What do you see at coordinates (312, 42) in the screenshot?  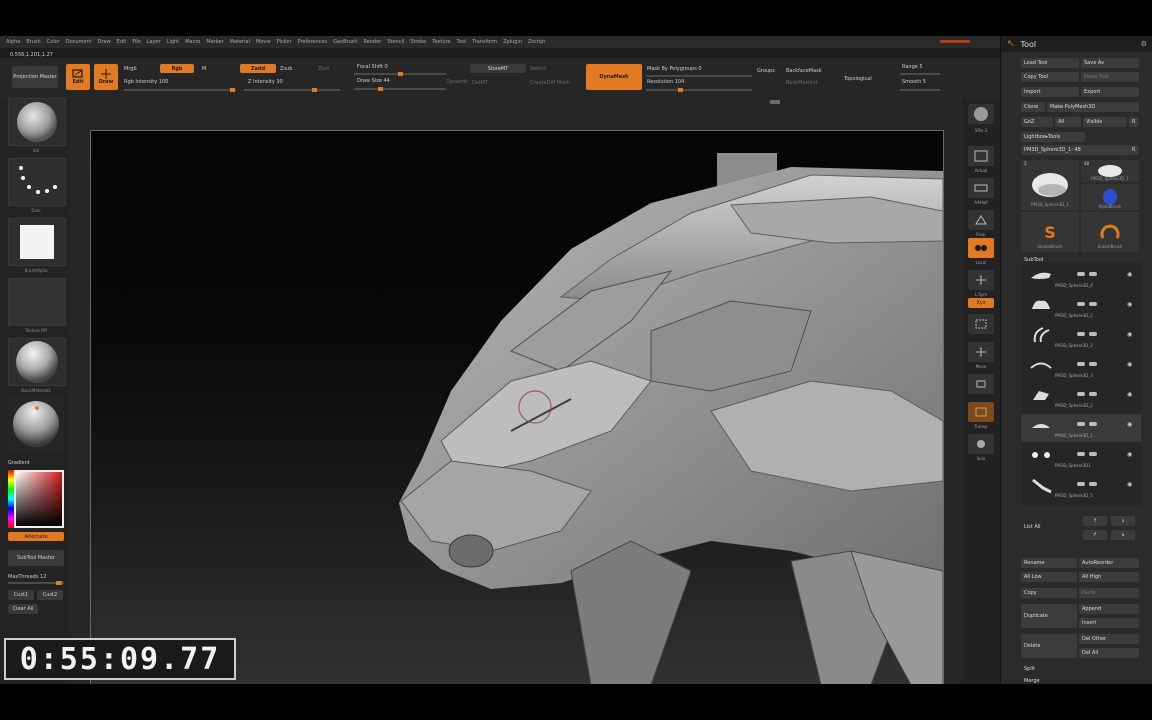 I see `menu-preferences: Preferences` at bounding box center [312, 42].